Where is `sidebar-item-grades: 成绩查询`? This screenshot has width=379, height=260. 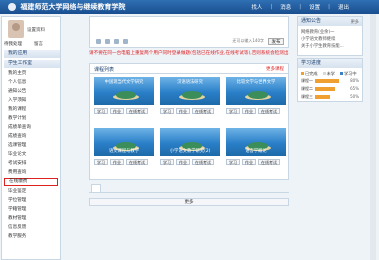 sidebar-item-grades: 成绩查询 is located at coordinates (17, 136).